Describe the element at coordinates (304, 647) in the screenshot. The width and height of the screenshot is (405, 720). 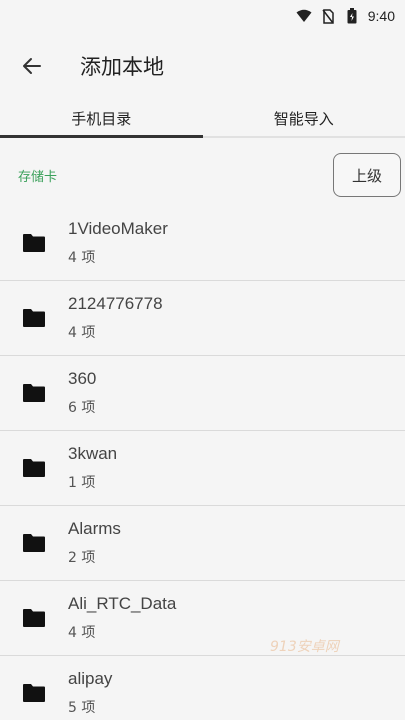
I see `watermark: 913安卓网` at that location.